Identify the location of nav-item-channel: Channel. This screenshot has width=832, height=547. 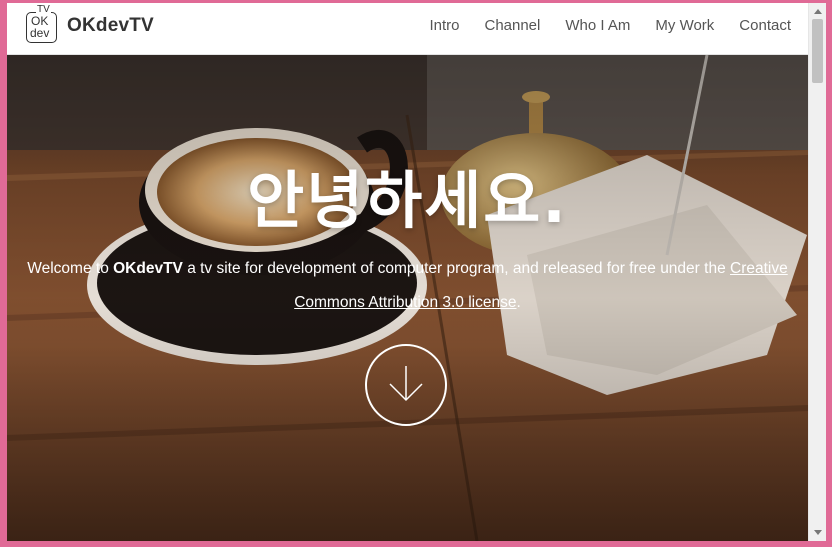
(512, 25).